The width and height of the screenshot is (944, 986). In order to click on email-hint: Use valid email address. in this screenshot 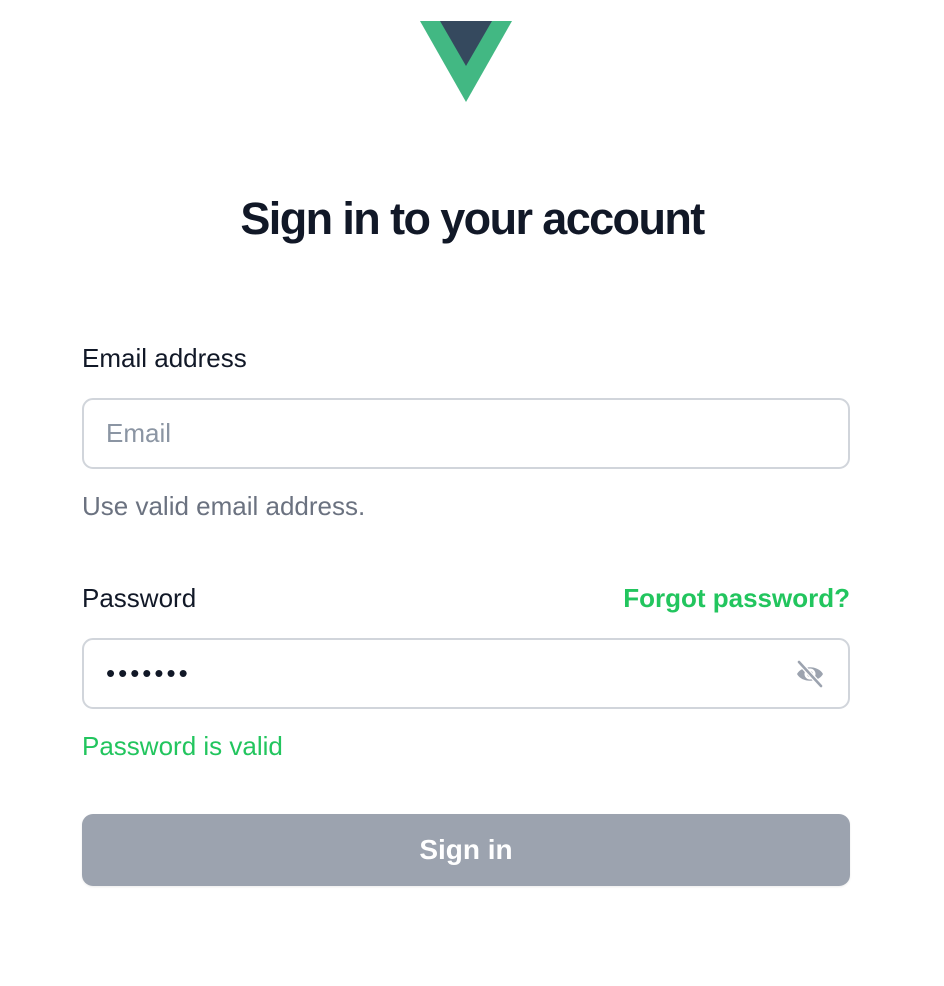, I will do `click(224, 506)`.